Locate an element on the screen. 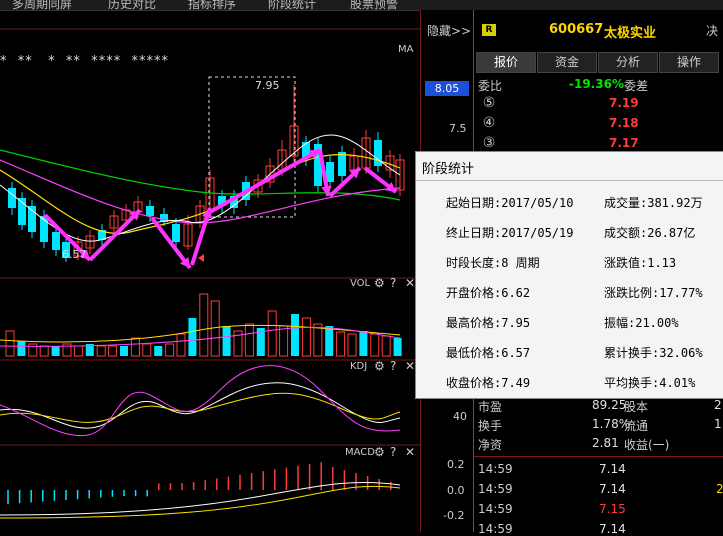  tick-price: 7.15 is located at coordinates (612, 509).